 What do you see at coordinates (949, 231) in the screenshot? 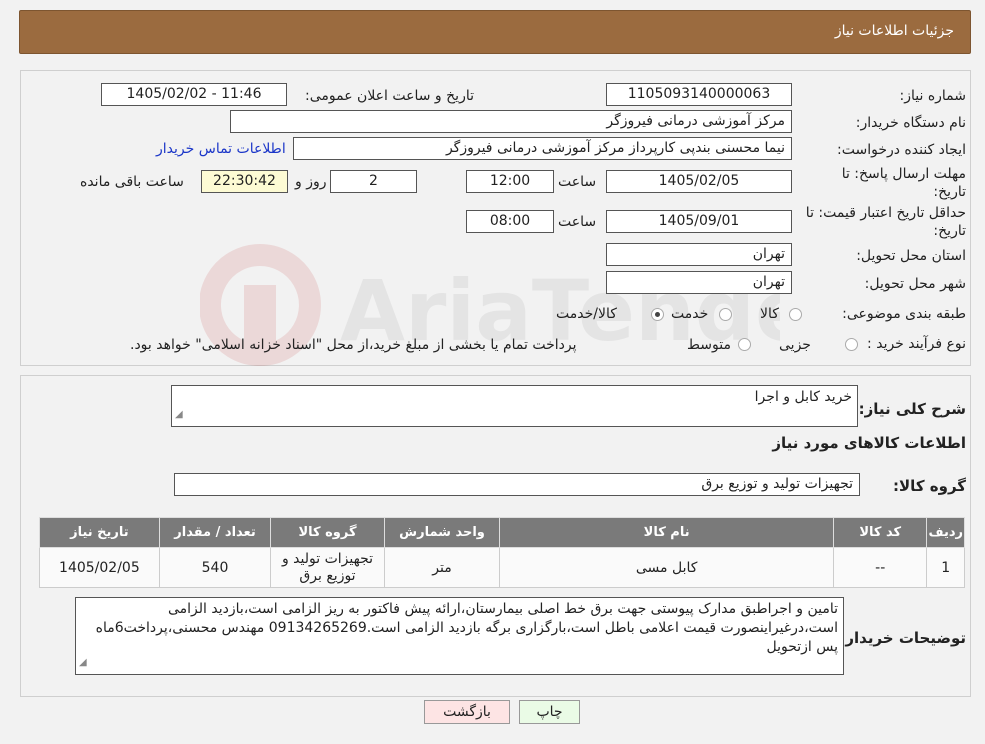
I see `price-valid-label-2: تاریخ:` at bounding box center [949, 231].